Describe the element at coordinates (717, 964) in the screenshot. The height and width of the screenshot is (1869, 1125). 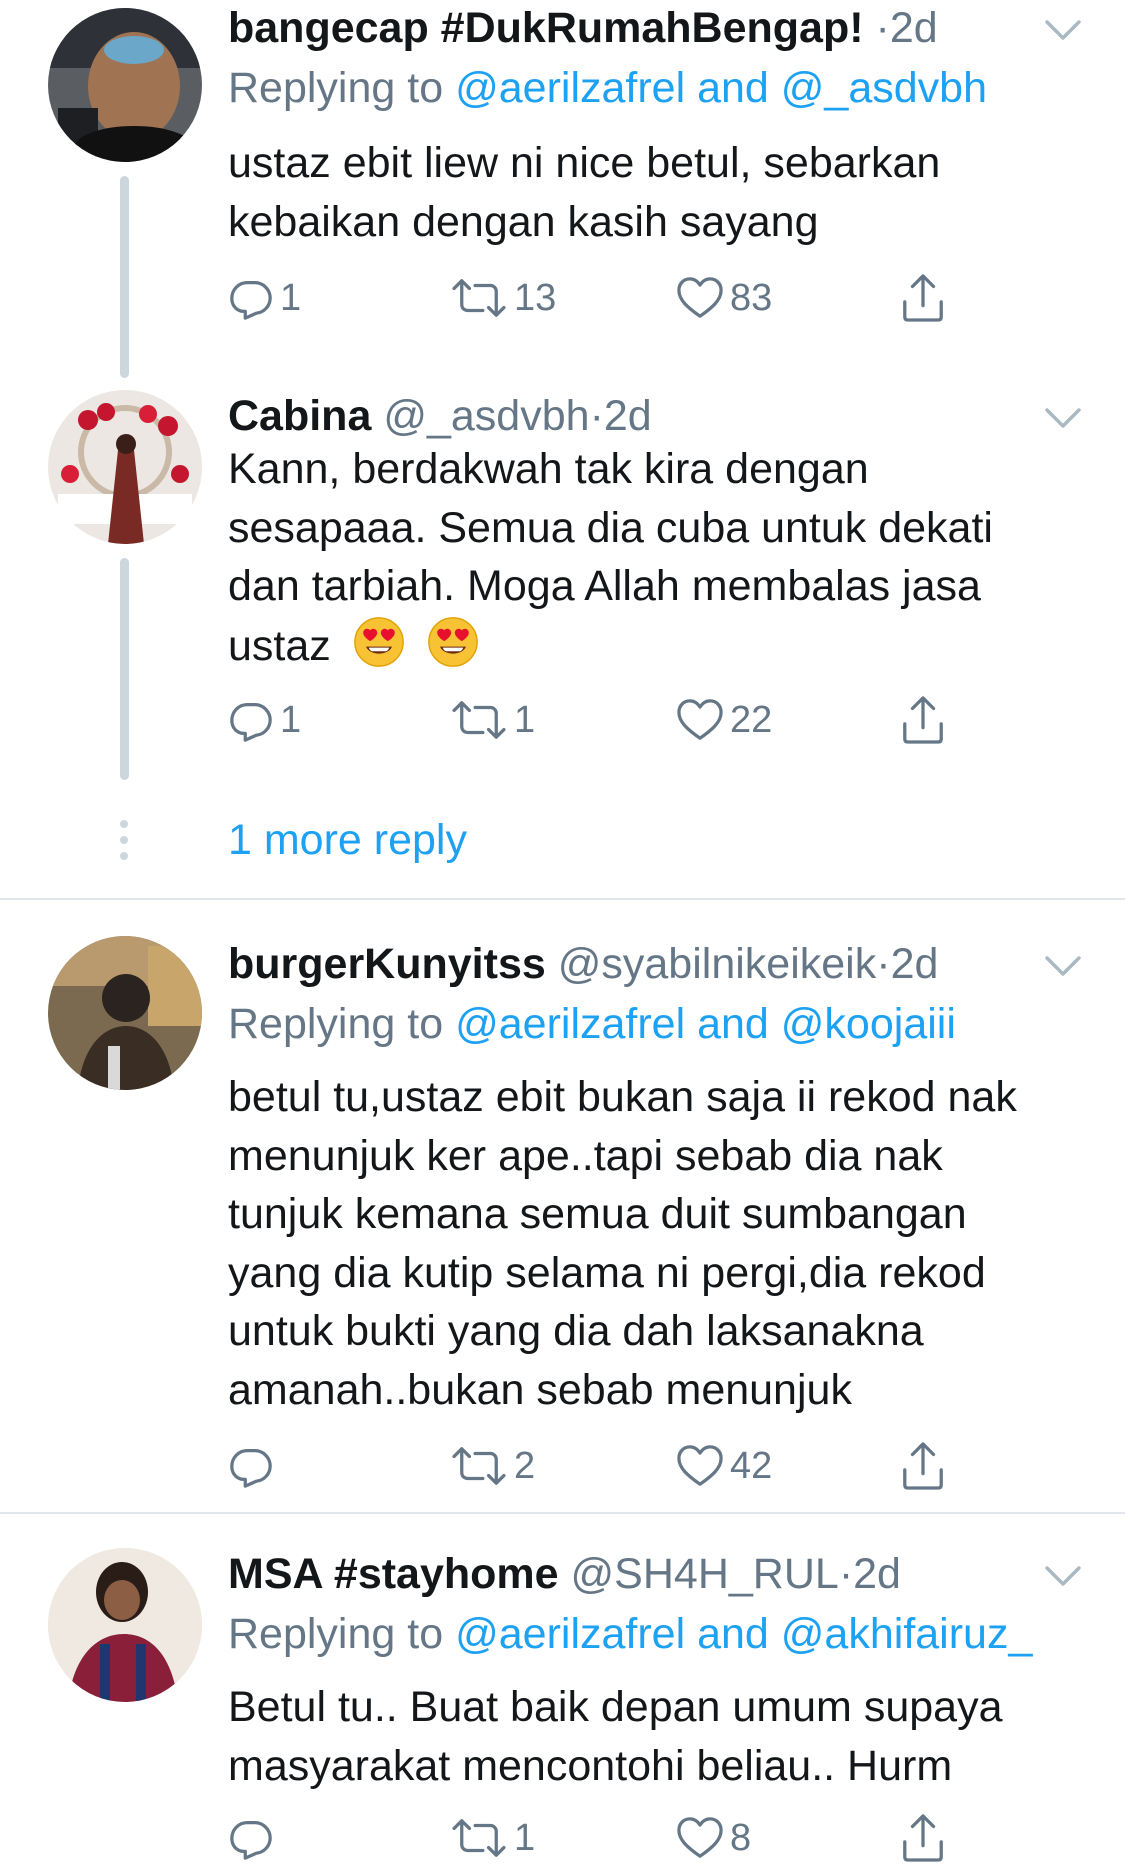
I see `user-handle: @syabilnikeikeik` at that location.